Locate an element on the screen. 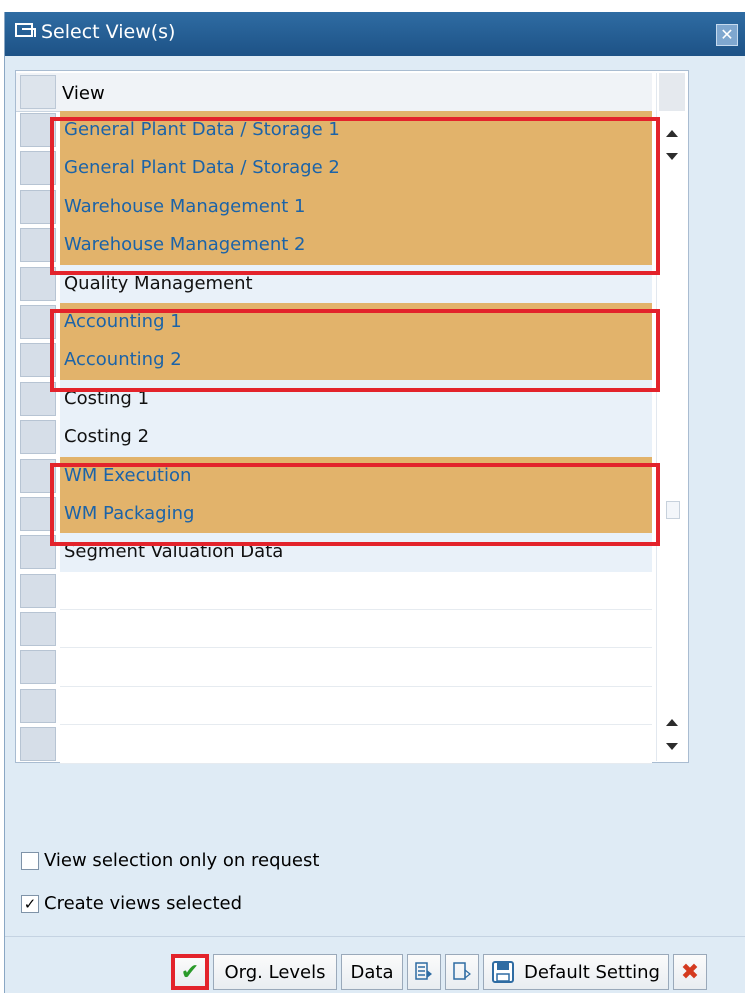 Image resolution: width=745 pixels, height=993 pixels. table-row: WM Execution is located at coordinates (334, 475).